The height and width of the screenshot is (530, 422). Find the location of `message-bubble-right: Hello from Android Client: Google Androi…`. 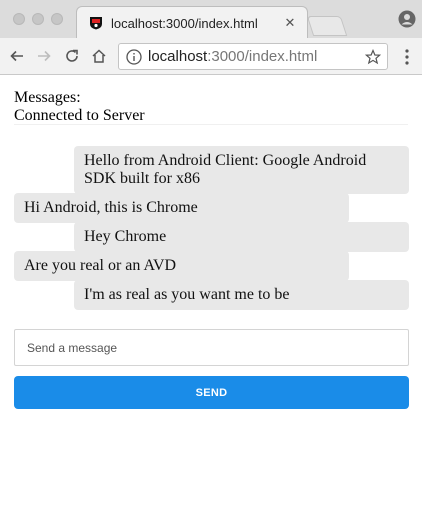

message-bubble-right: Hello from Android Client: Google Androi… is located at coordinates (241, 170).